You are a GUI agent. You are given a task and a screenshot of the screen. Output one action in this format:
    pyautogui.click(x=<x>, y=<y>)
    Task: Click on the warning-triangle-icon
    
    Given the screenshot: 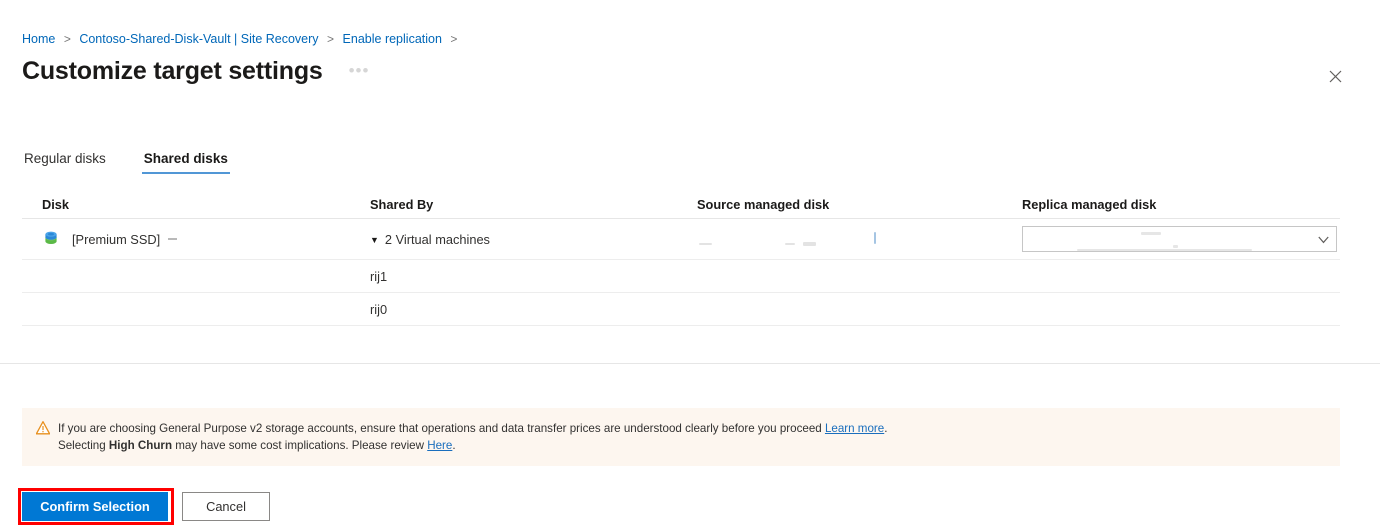 What is the action you would take?
    pyautogui.click(x=43, y=428)
    